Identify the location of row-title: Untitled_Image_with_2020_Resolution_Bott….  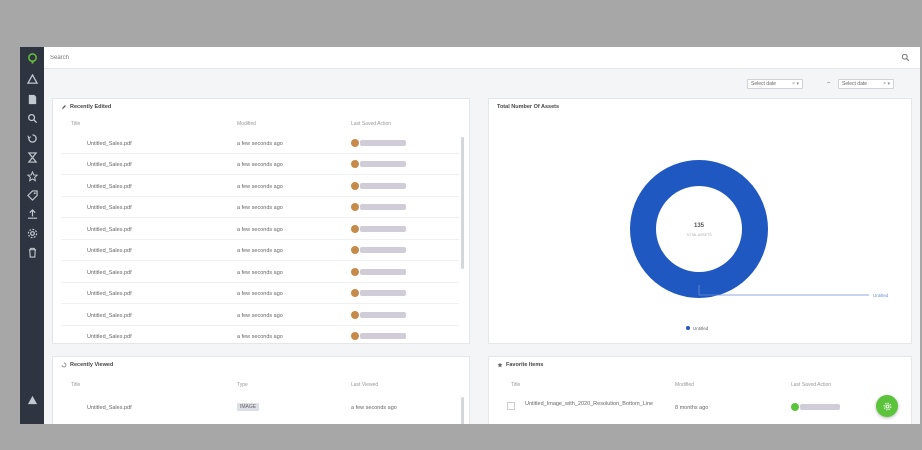
(589, 404).